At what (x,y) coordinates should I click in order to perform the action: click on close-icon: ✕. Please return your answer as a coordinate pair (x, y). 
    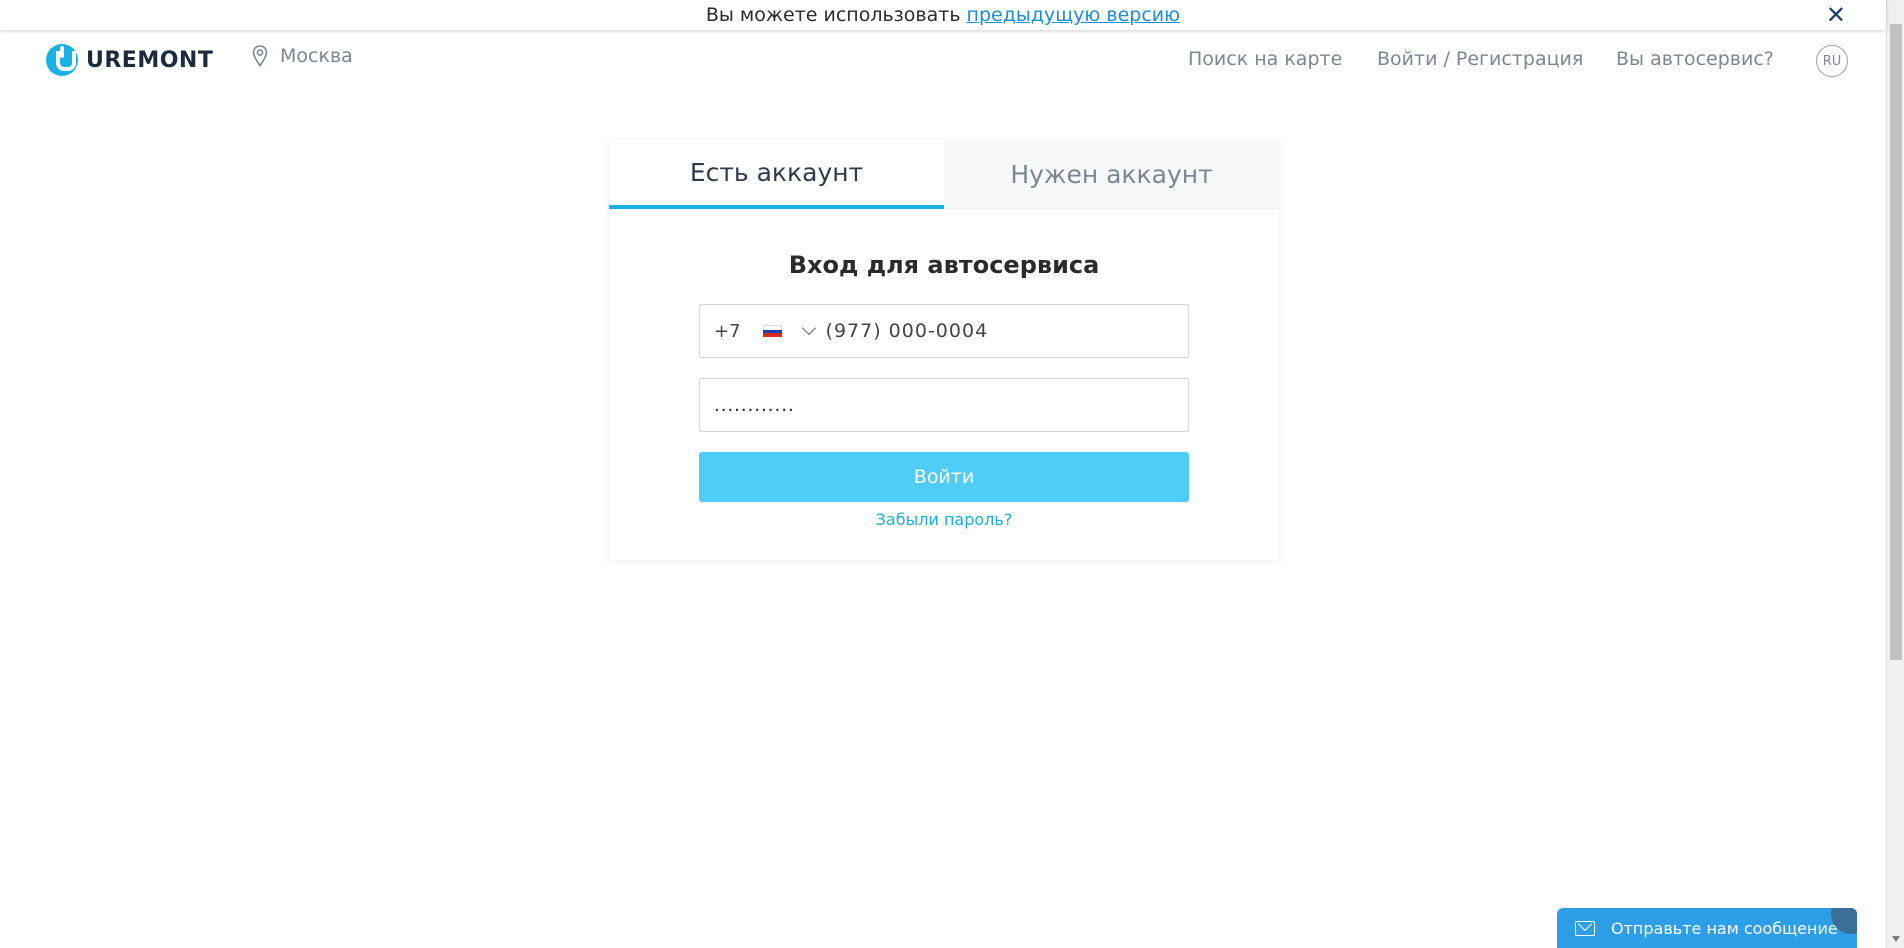
    Looking at the image, I should click on (1836, 15).